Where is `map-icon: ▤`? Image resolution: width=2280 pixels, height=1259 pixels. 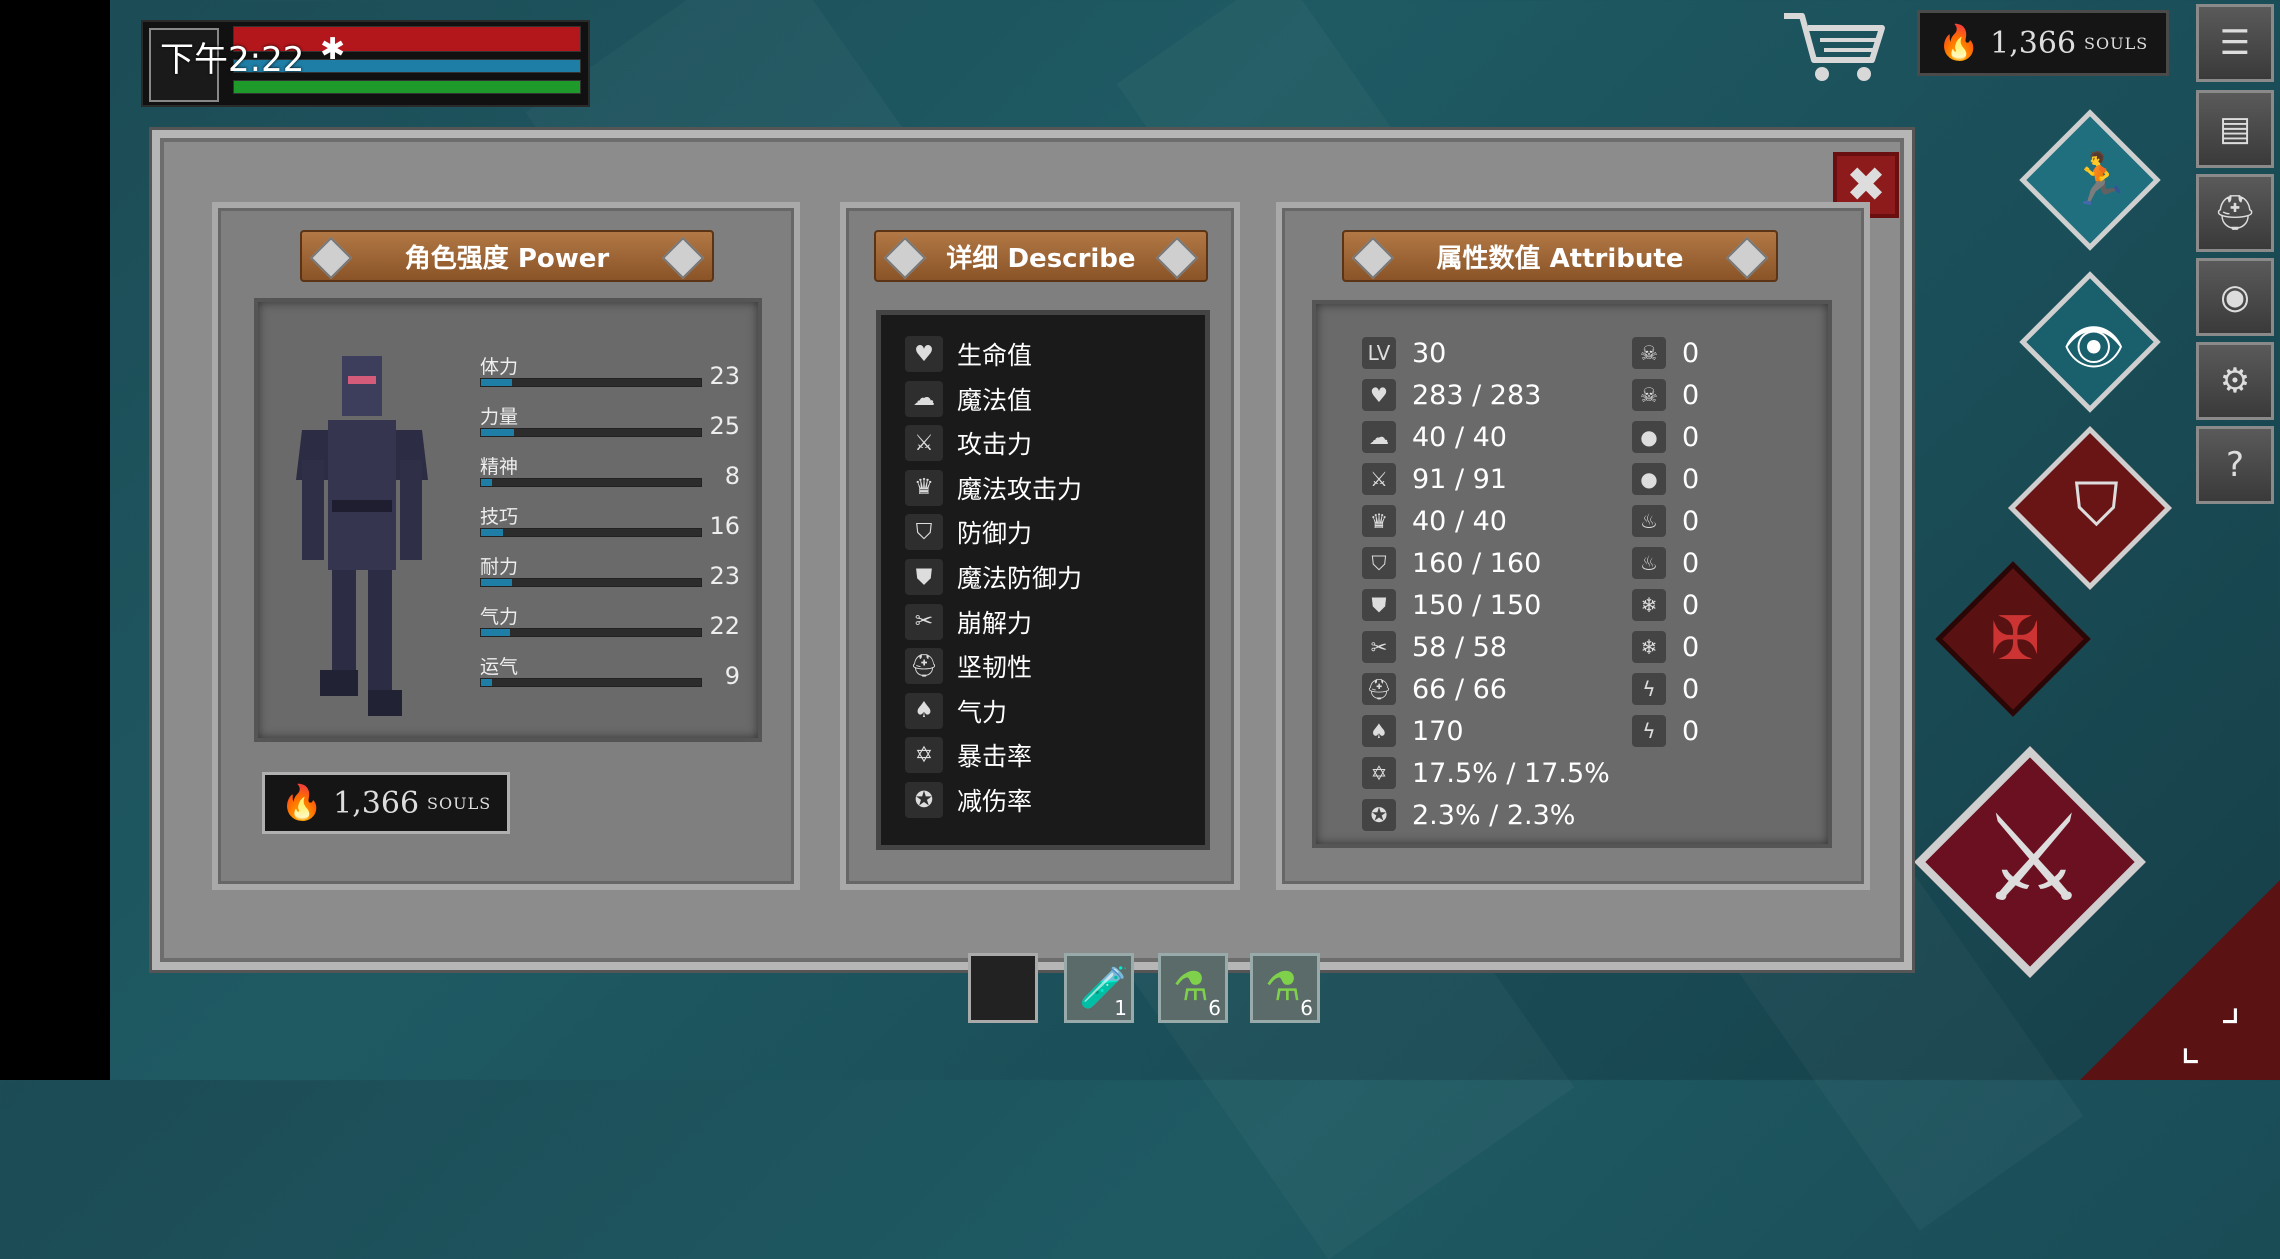
map-icon: ▤ is located at coordinates (2235, 129).